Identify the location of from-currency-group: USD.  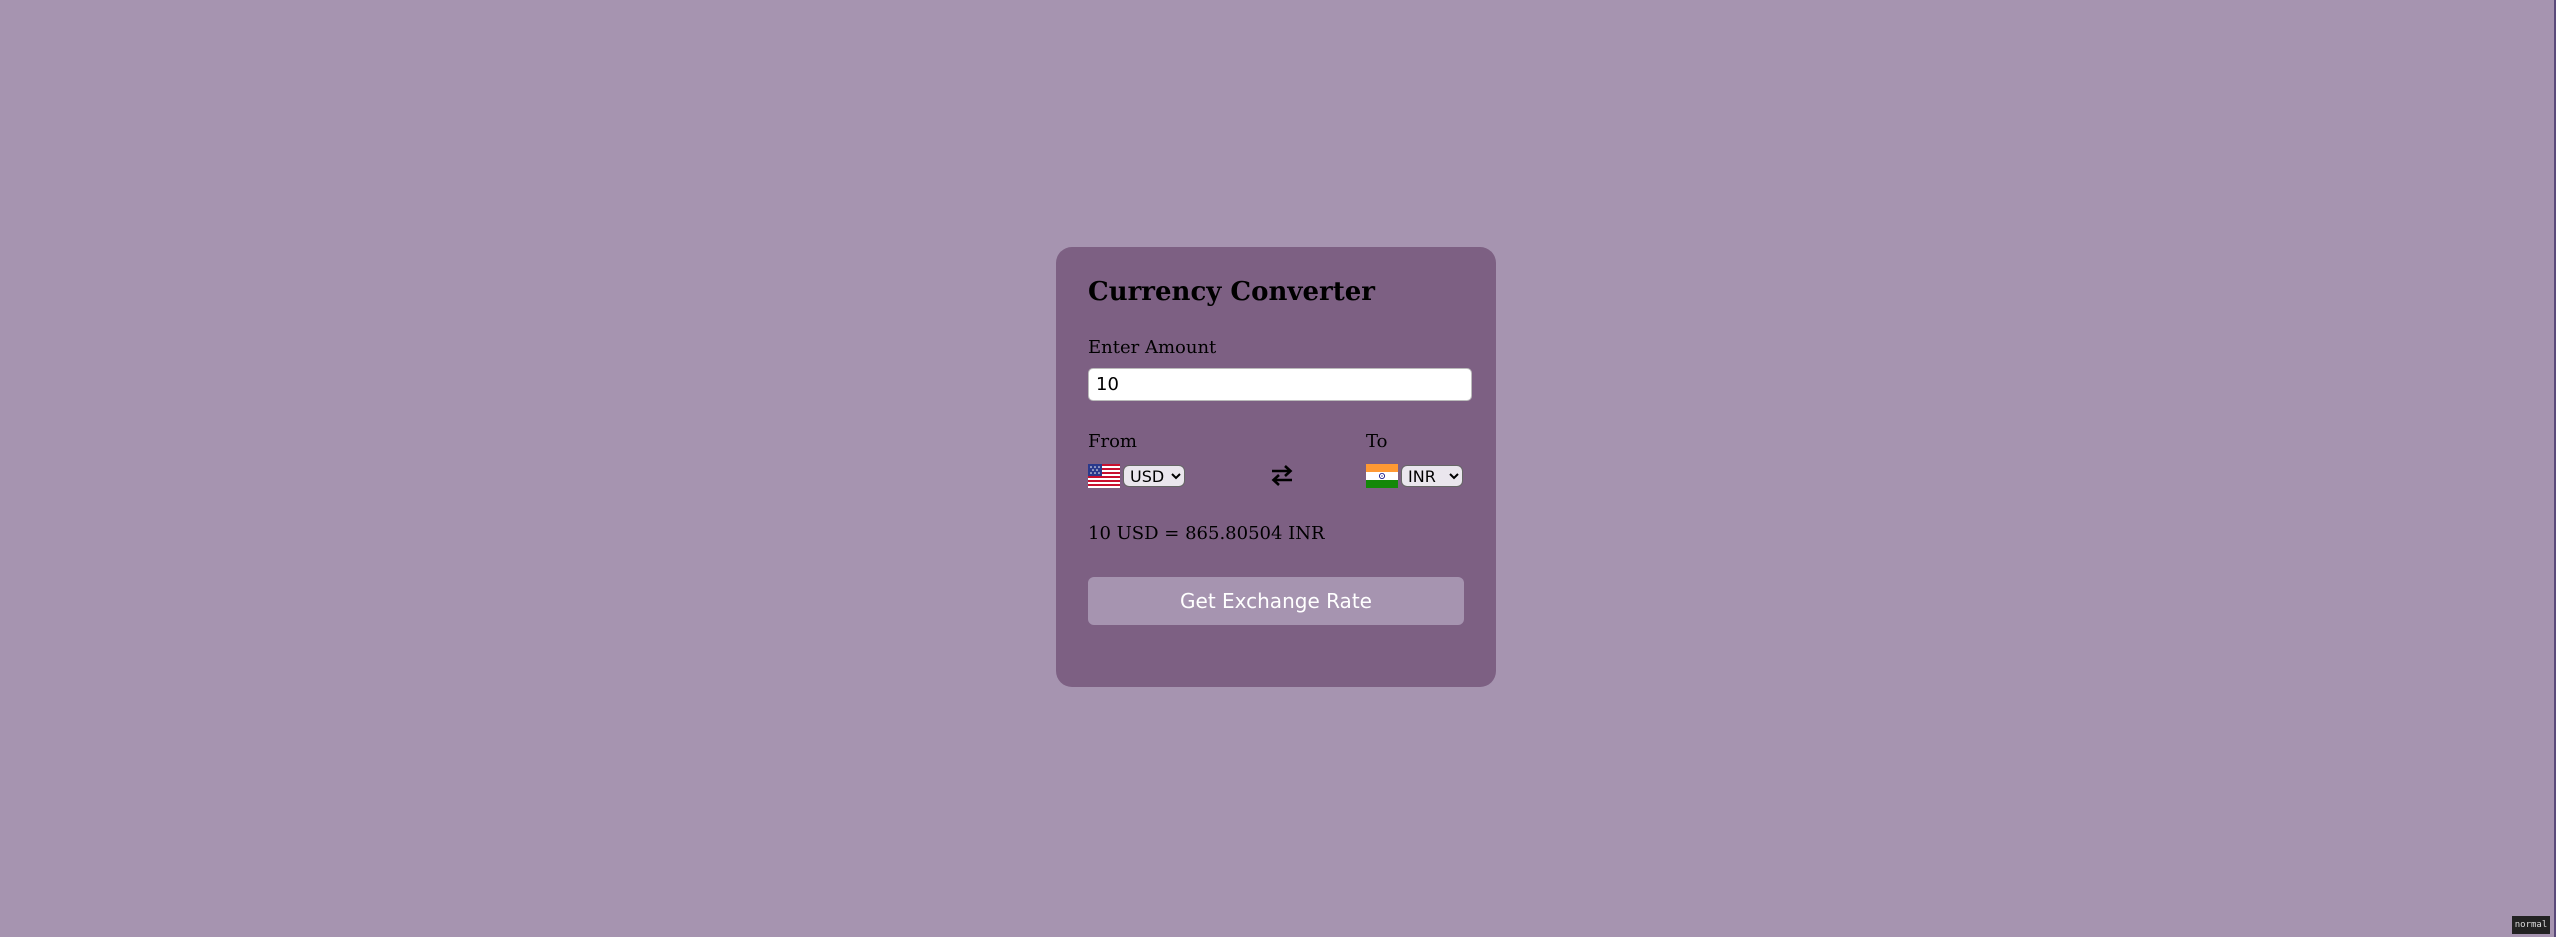
(1136, 476).